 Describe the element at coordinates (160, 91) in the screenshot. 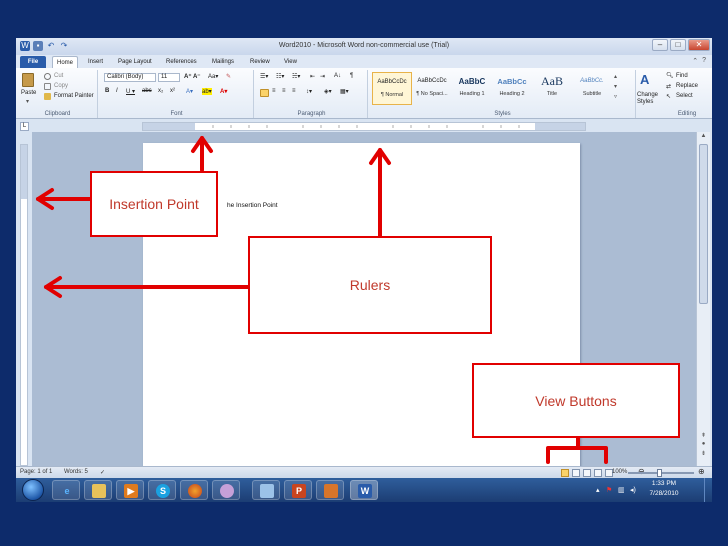

I see `subscript-button: x₂` at that location.